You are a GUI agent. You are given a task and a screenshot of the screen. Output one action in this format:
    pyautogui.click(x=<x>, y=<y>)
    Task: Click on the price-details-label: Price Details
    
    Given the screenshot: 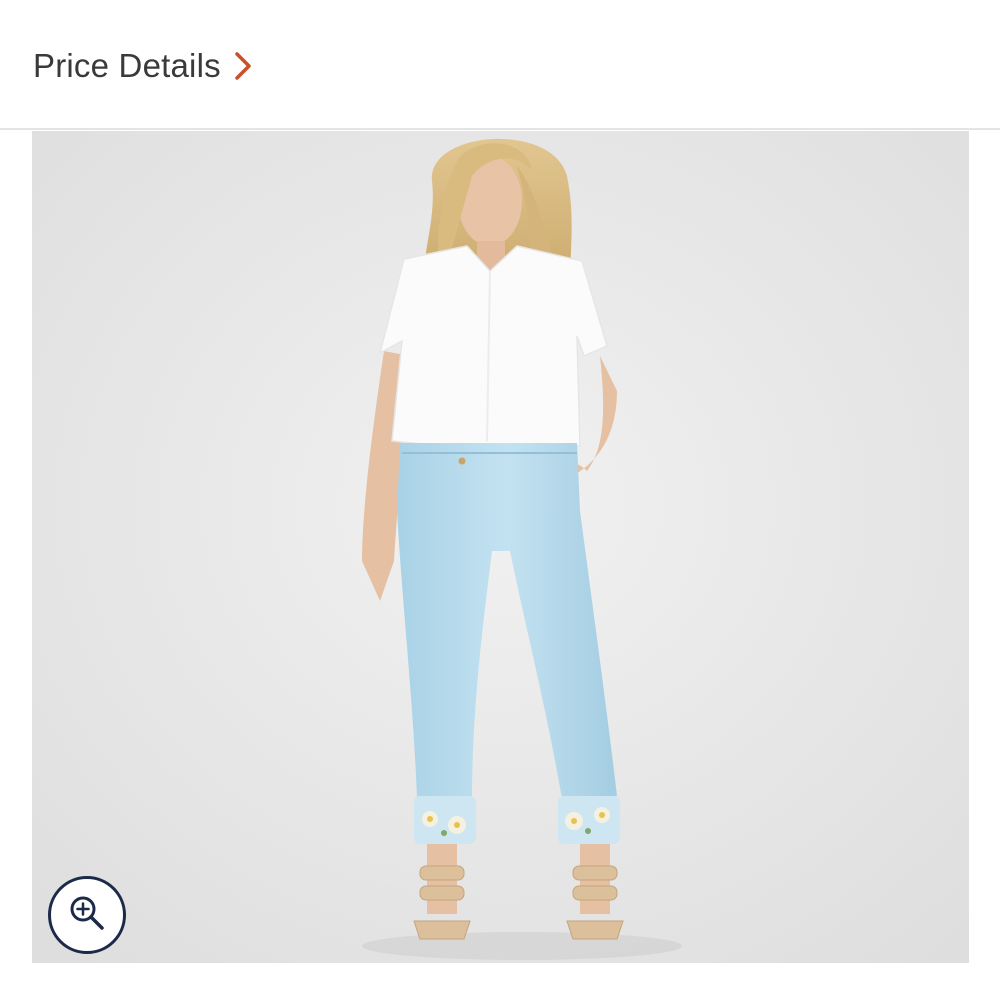 What is the action you would take?
    pyautogui.click(x=127, y=65)
    